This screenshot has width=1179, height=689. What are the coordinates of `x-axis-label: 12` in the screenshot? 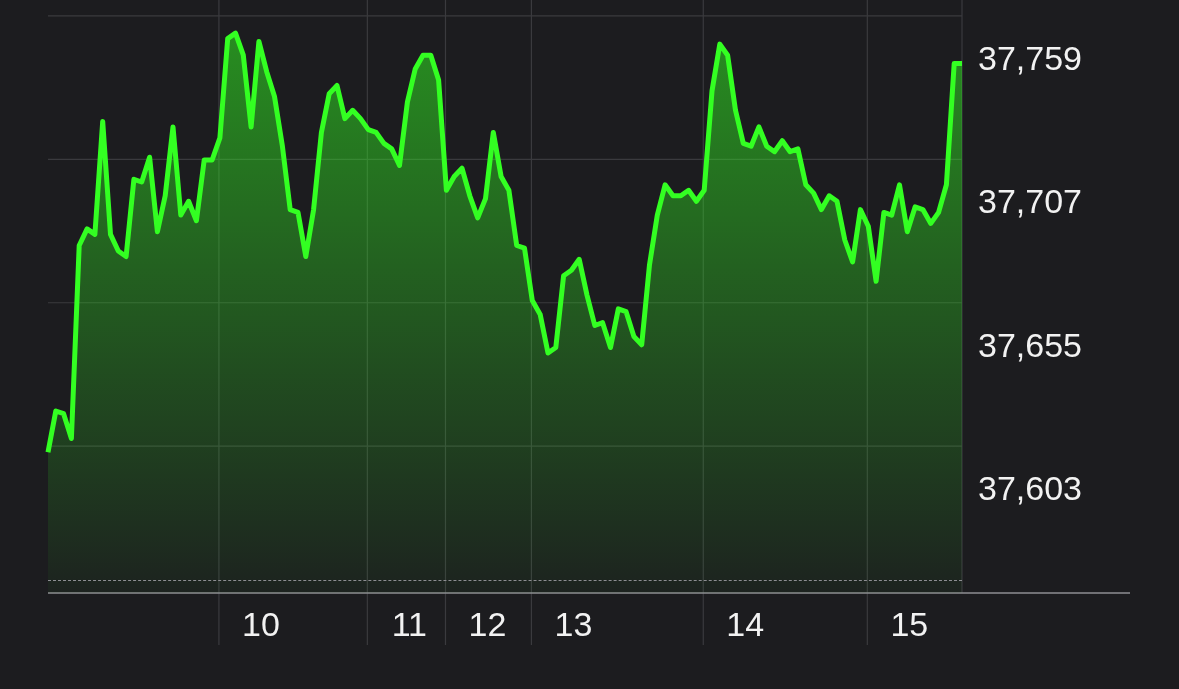 It's located at (487, 624).